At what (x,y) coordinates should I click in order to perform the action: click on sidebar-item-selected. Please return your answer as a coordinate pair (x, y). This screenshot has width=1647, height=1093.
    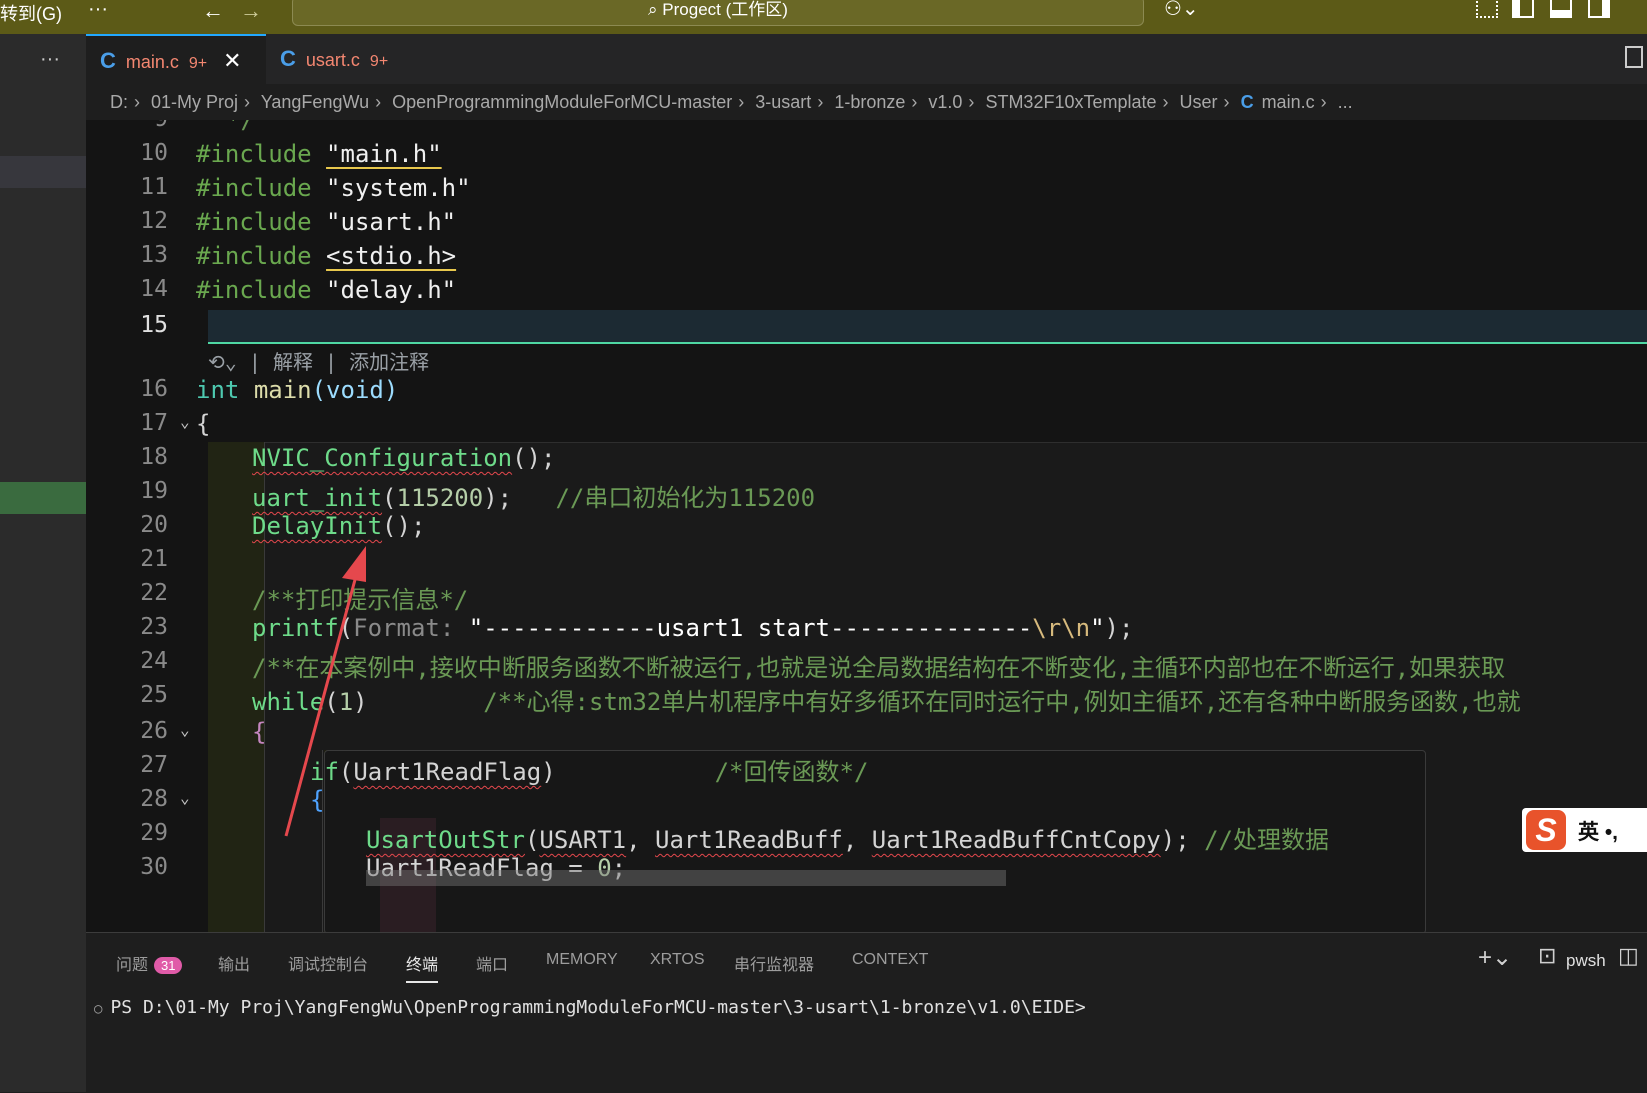
    Looking at the image, I should click on (43, 498).